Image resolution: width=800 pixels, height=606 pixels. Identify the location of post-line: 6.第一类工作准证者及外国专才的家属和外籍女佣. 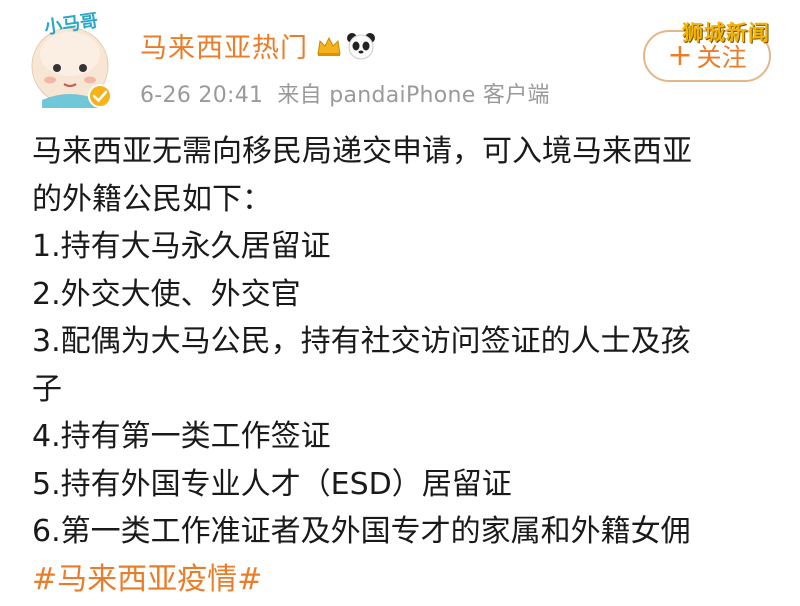
(361, 531).